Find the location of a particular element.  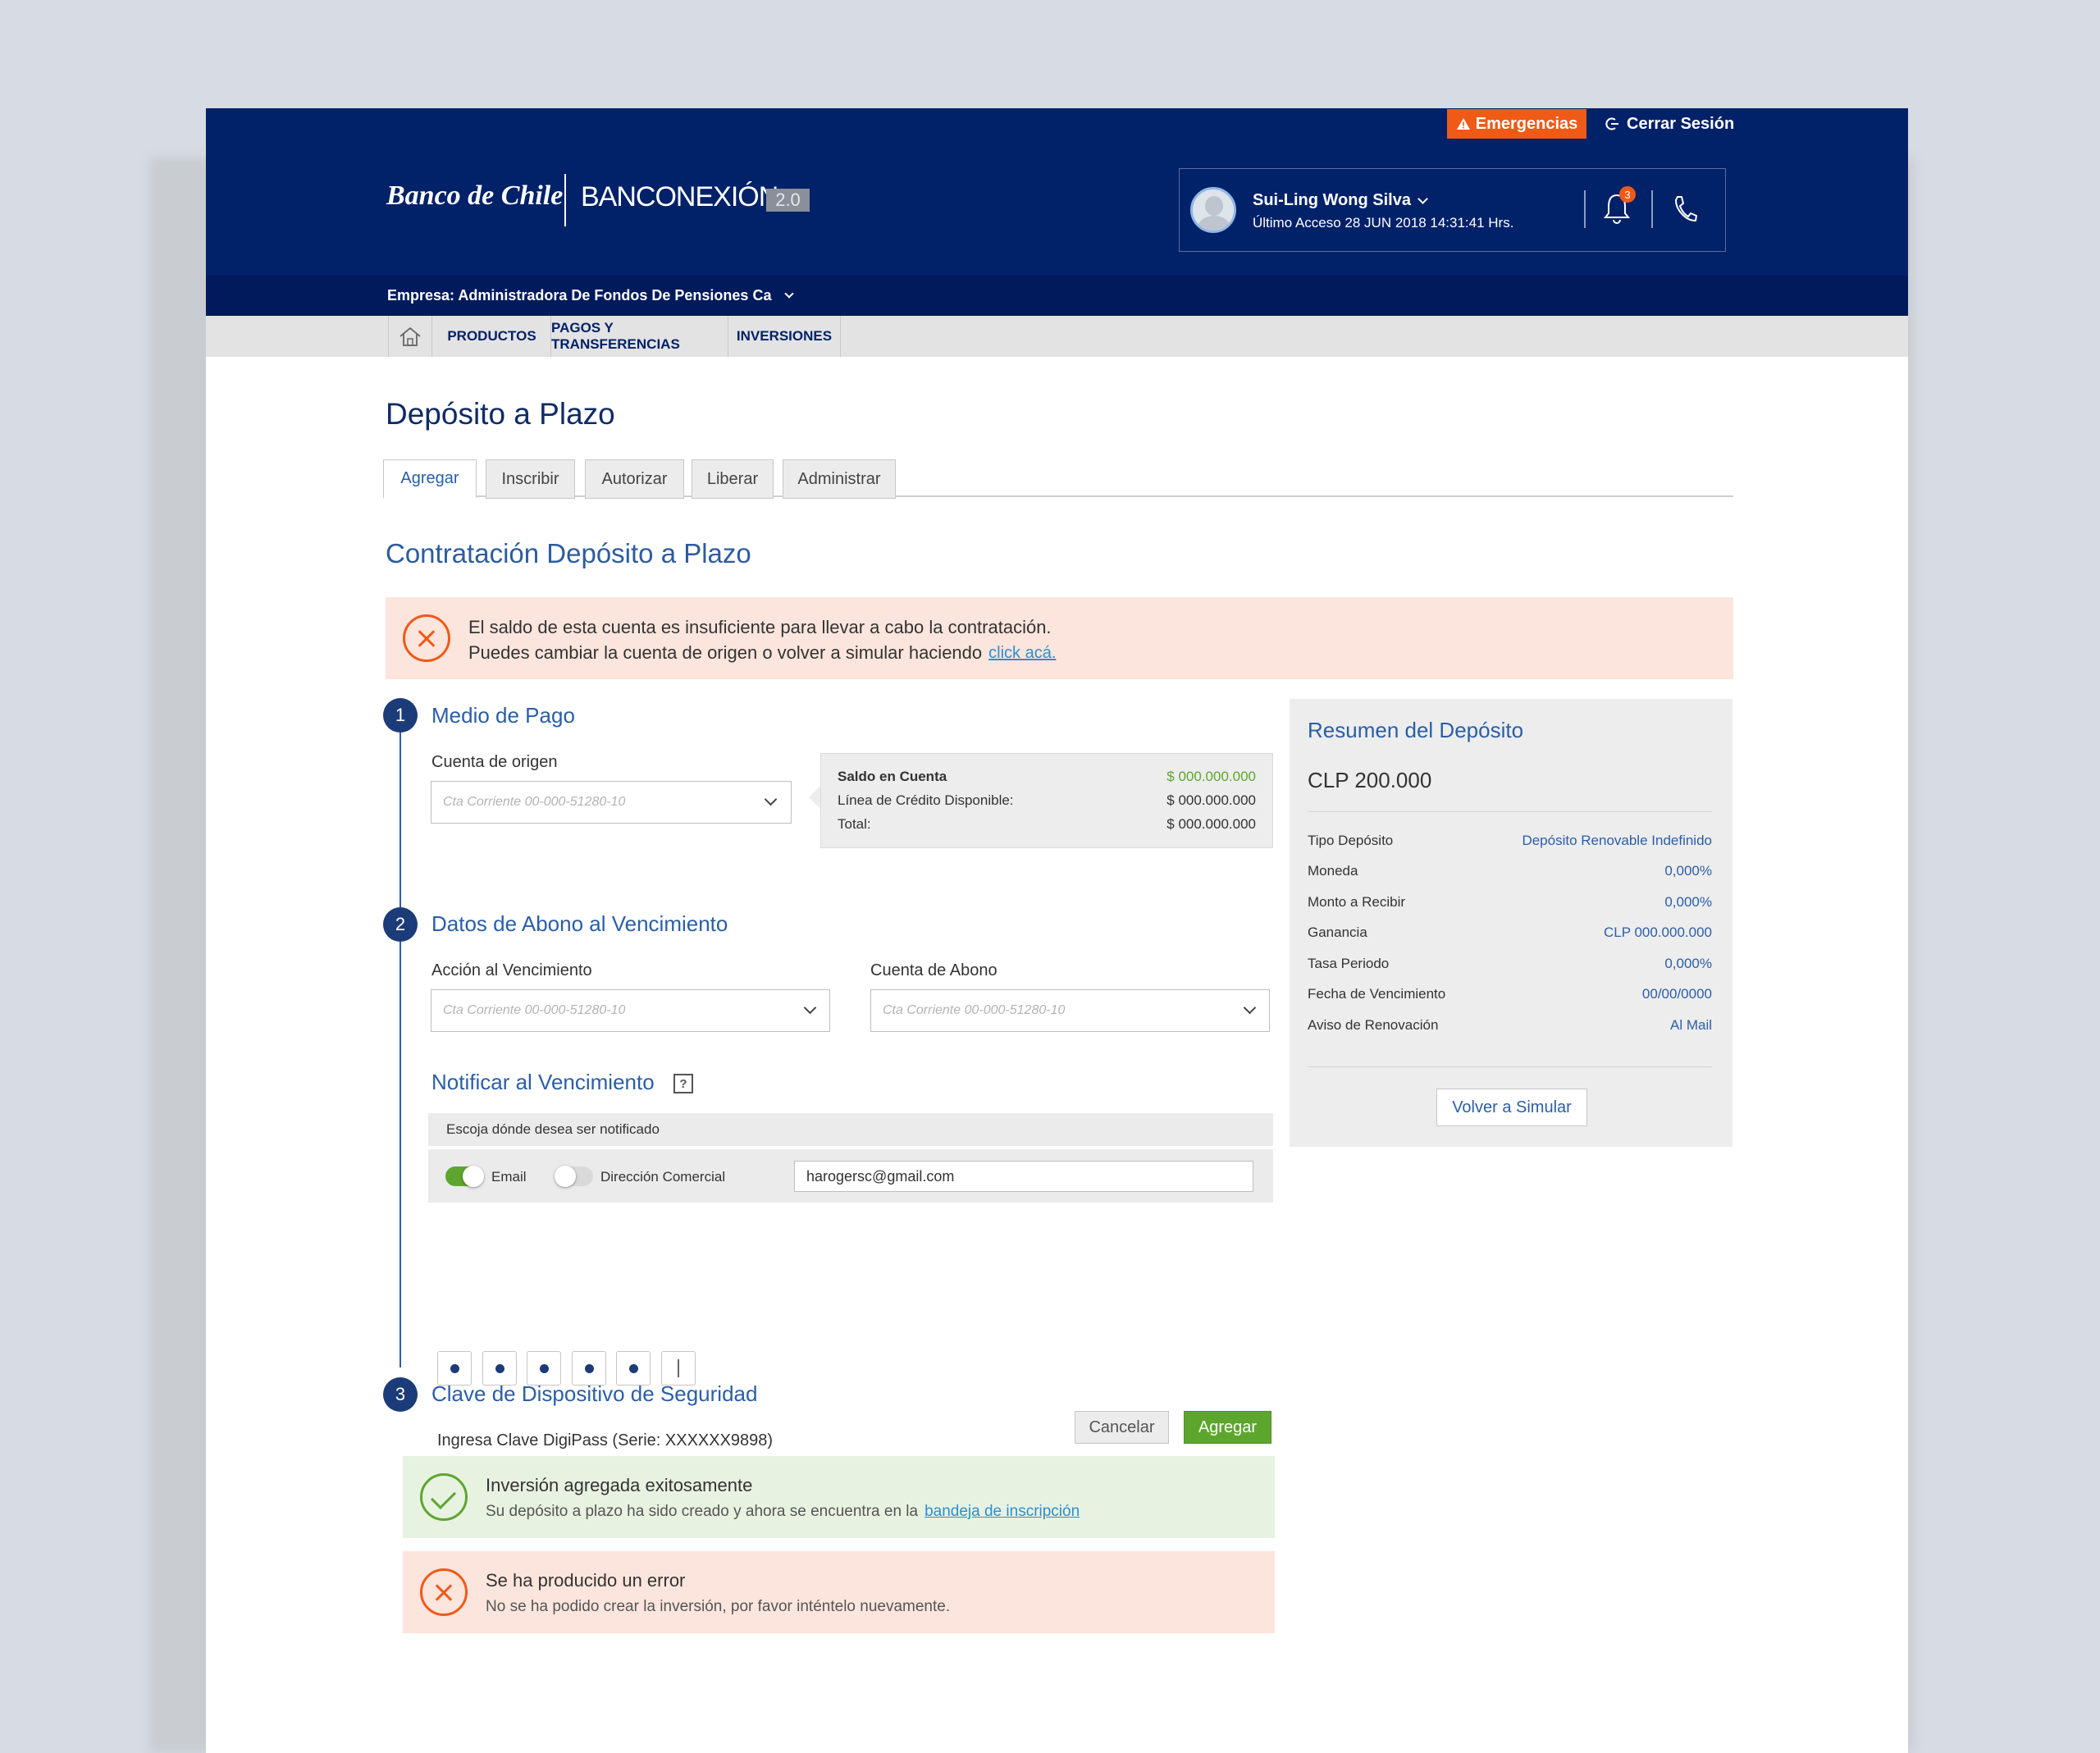

phone-icon is located at coordinates (1685, 209).